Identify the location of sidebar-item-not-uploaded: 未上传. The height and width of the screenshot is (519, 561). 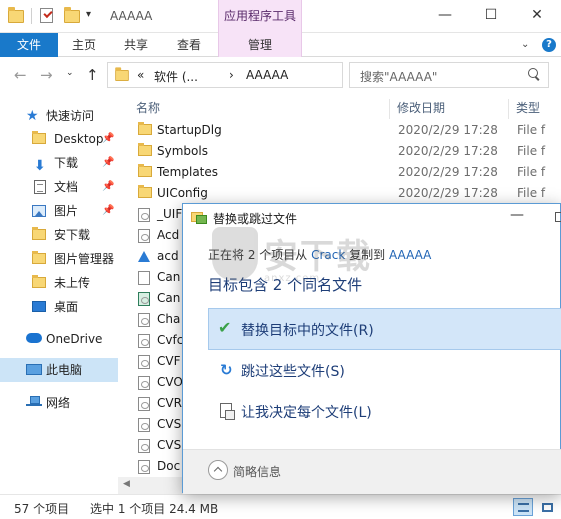
(59, 283).